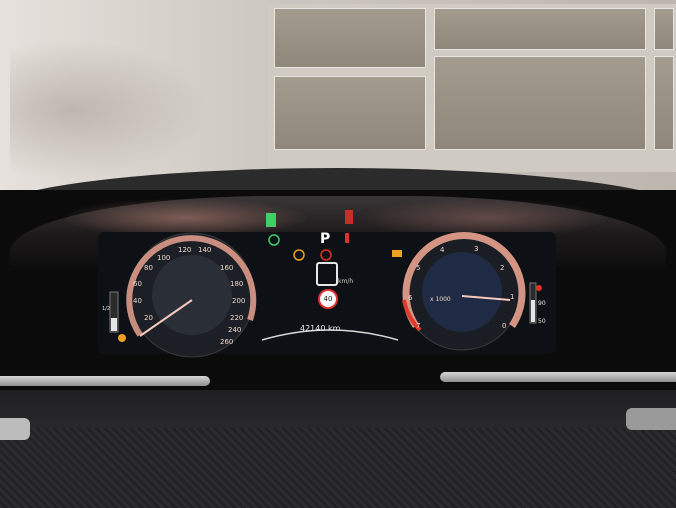  Describe the element at coordinates (235, 330) in the screenshot. I see `speed-tick: 240` at that location.